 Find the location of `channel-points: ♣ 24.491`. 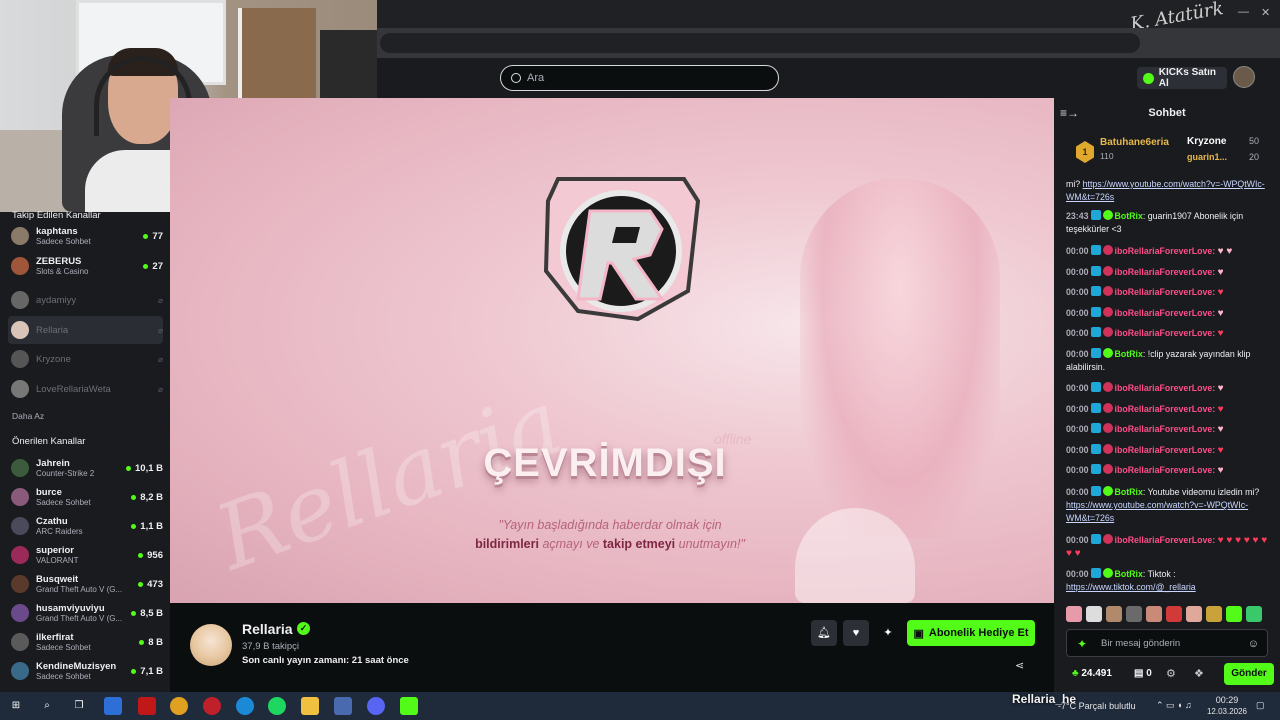

channel-points: ♣ 24.491 is located at coordinates (1092, 673).